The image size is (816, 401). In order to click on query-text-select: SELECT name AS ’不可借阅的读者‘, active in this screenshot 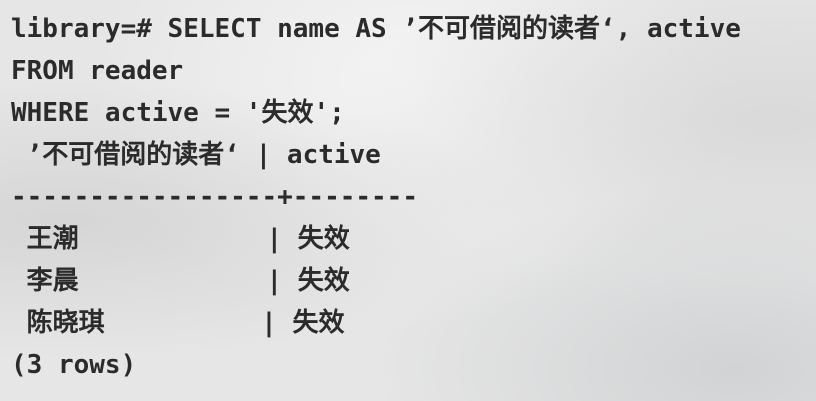, I will do `click(454, 29)`.